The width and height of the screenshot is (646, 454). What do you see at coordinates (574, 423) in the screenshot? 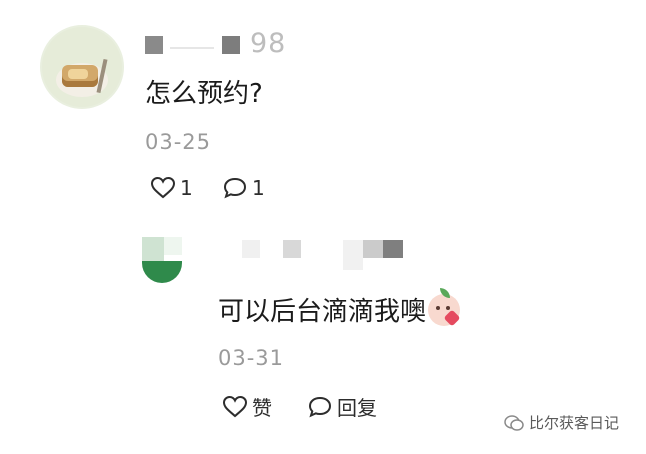
I see `watermark-text: 比尔获客日记` at bounding box center [574, 423].